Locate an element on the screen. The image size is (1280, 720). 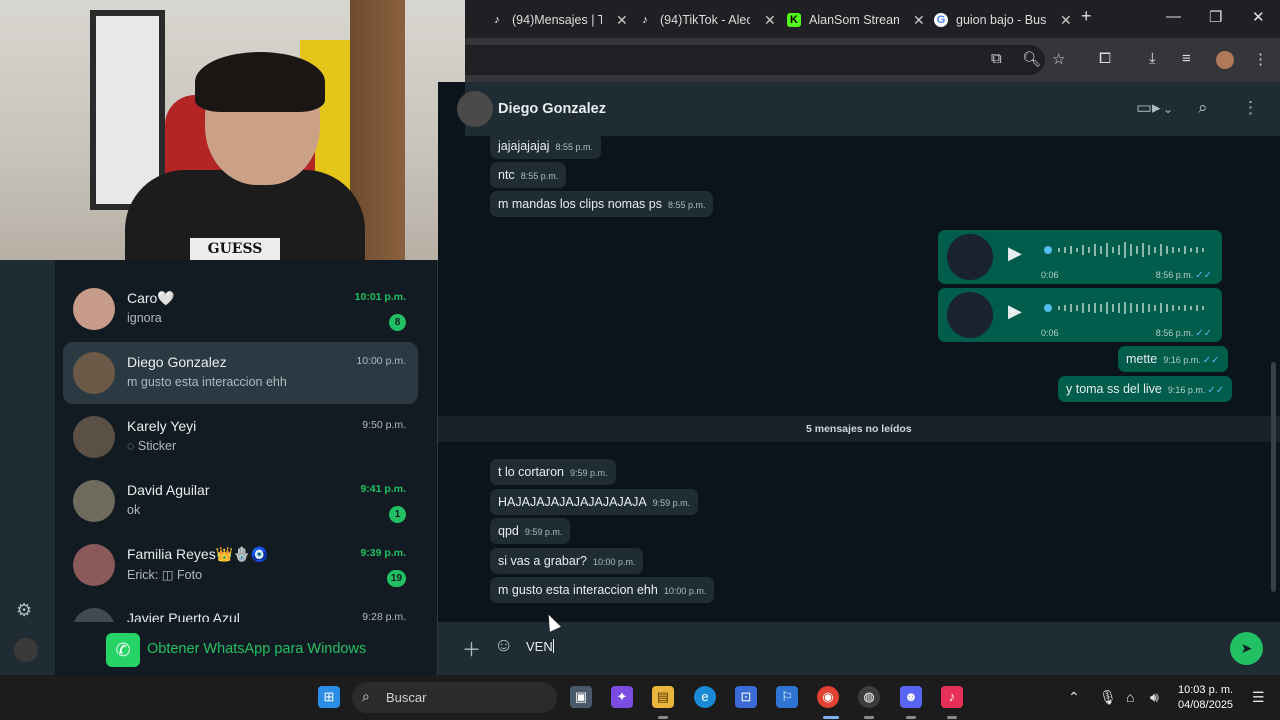
google-icon: G is located at coordinates (941, 20).